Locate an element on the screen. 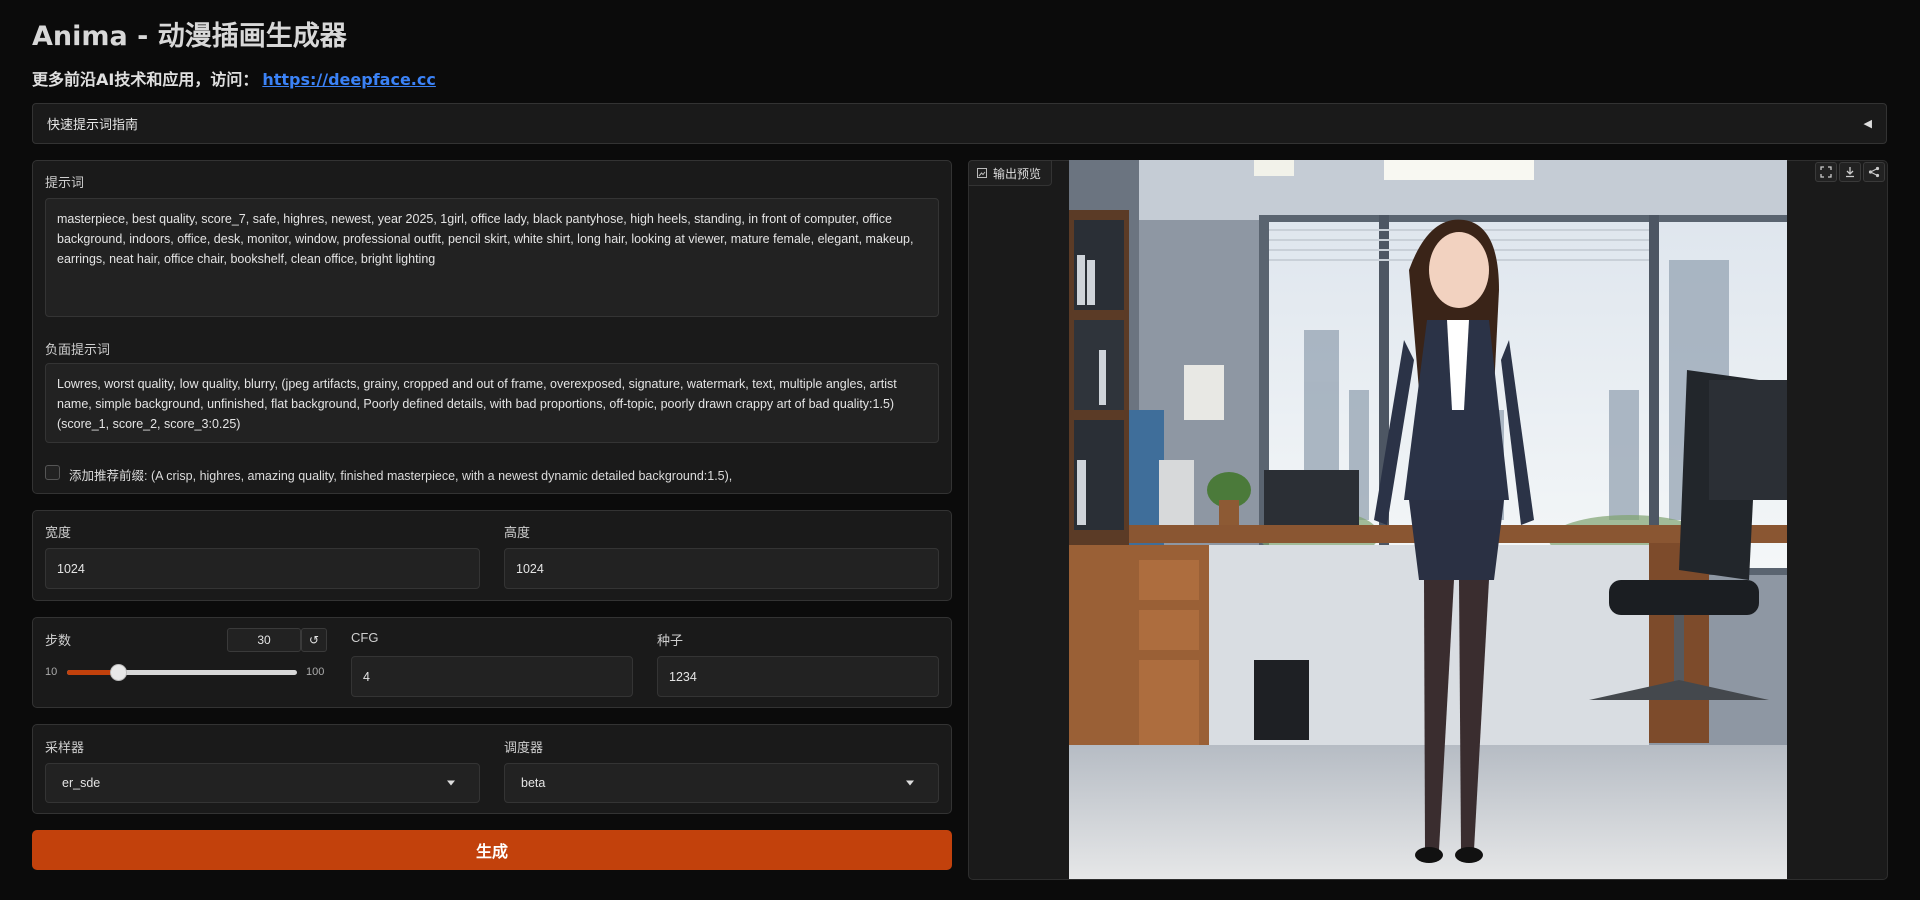  steps-slider is located at coordinates (182, 672).